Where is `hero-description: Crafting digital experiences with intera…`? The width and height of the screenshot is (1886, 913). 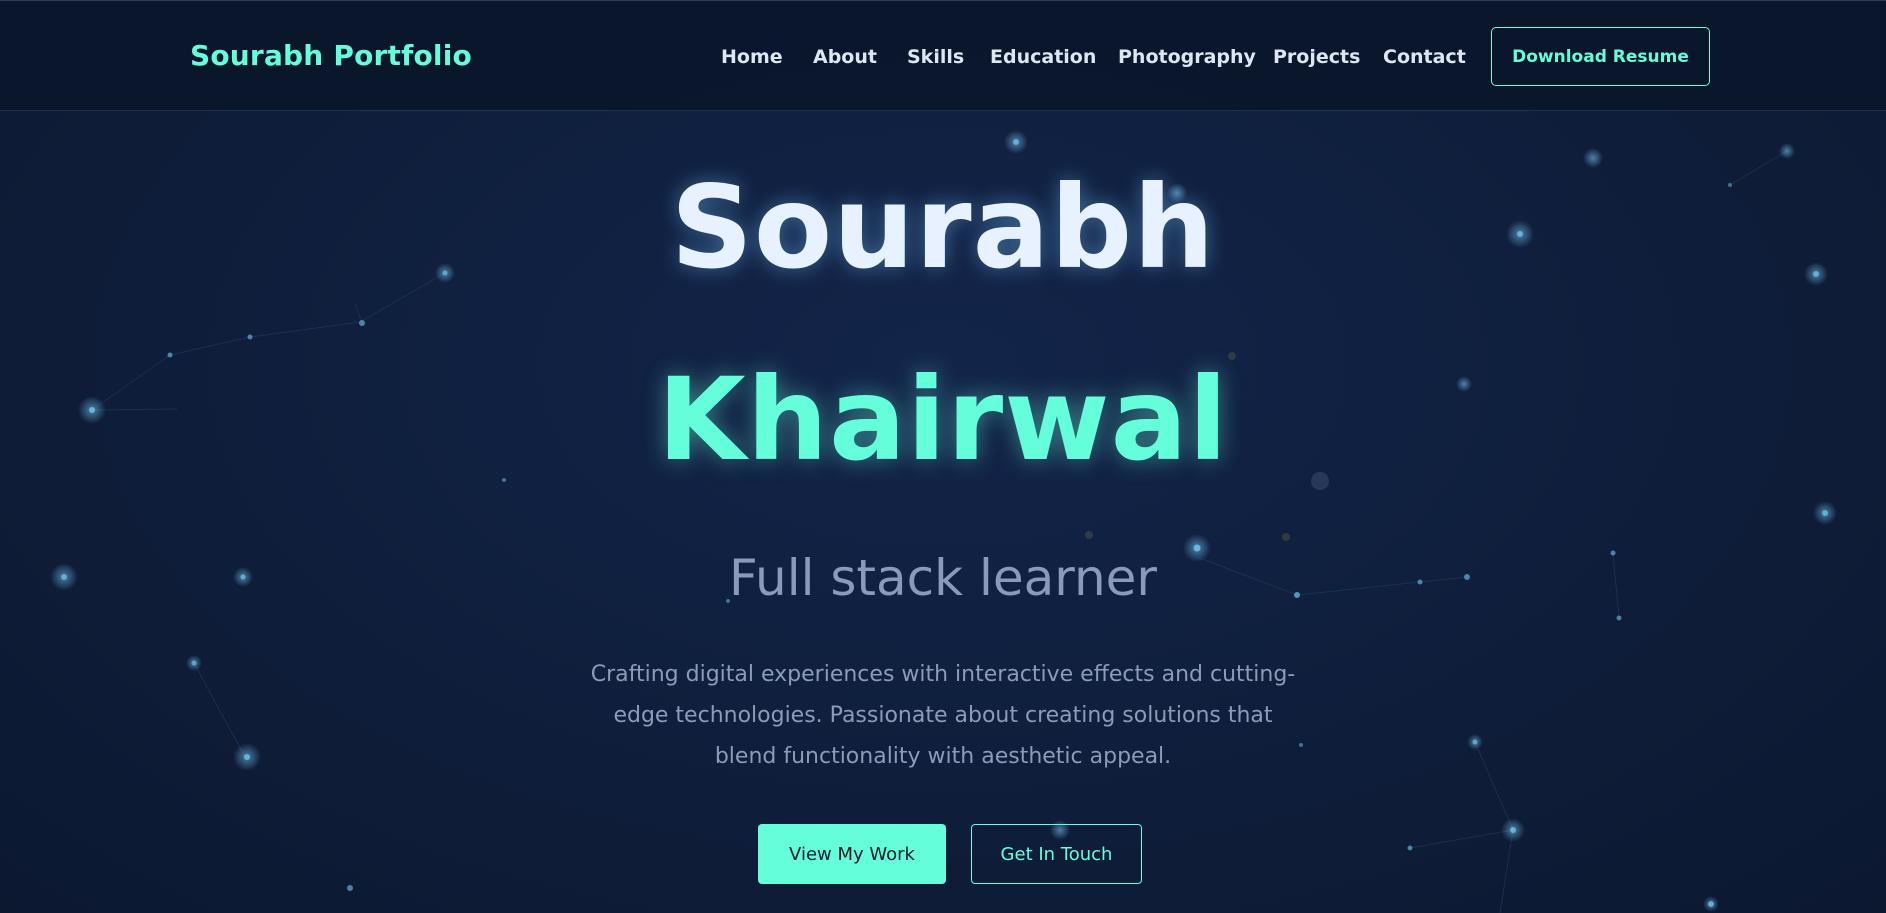 hero-description: Crafting digital experiences with intera… is located at coordinates (943, 715).